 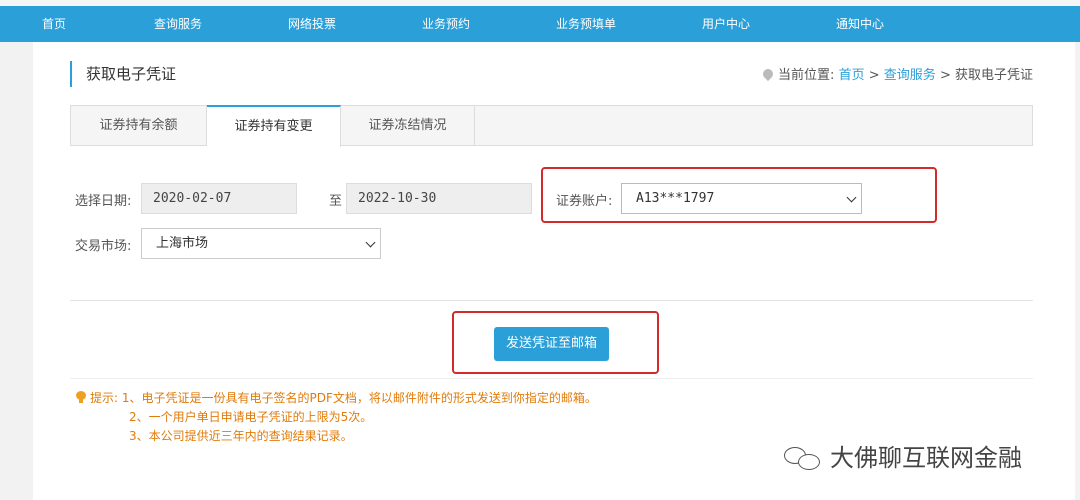 I want to click on tab-holding-balance: 证券持有余额, so click(x=139, y=125).